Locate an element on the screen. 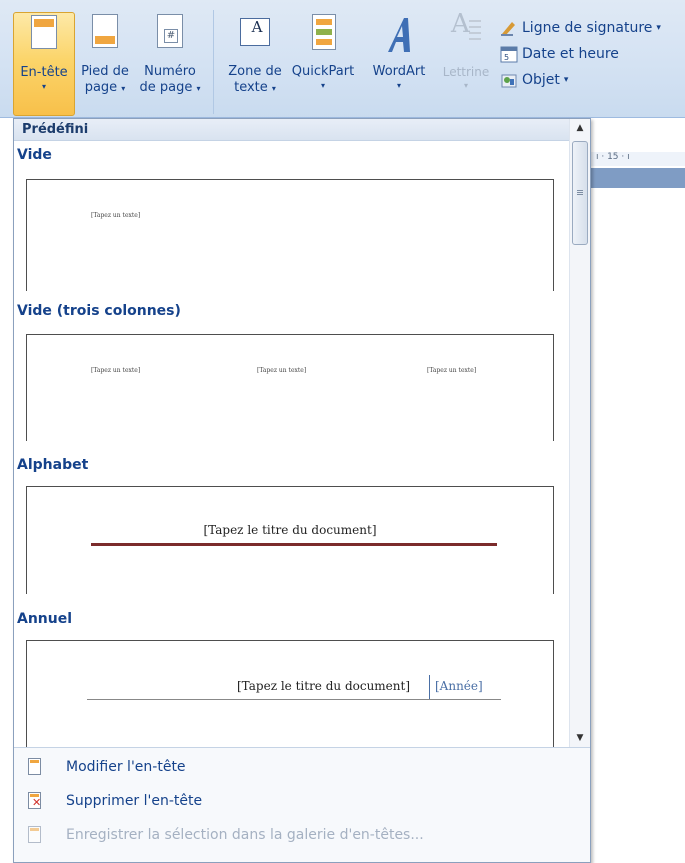 The width and height of the screenshot is (685, 863). text-box-button: A Zone de texte ▾ is located at coordinates (255, 64).